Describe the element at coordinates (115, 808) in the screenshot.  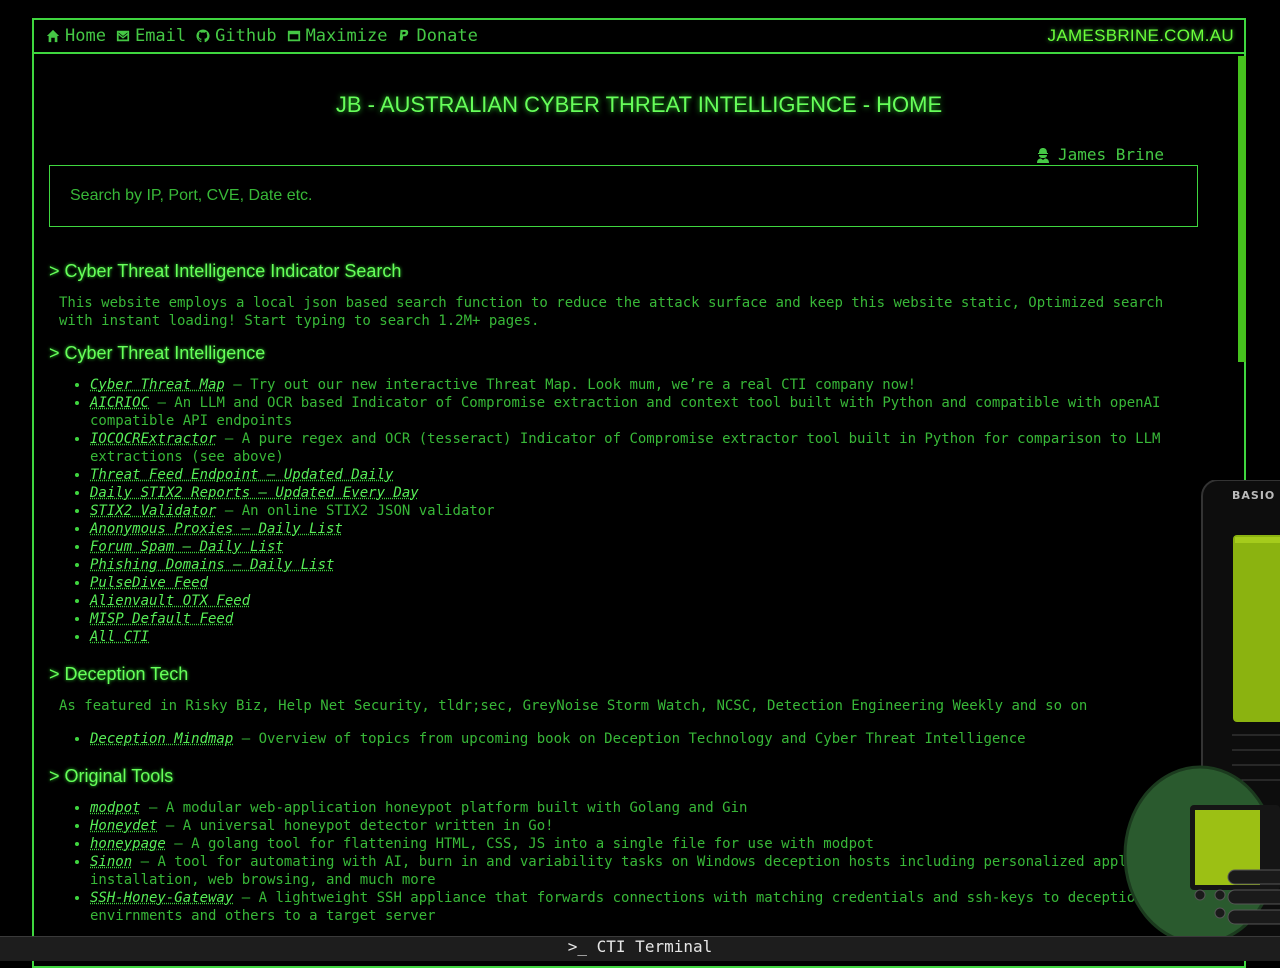
I see `tool-link-modpot: modpot` at that location.